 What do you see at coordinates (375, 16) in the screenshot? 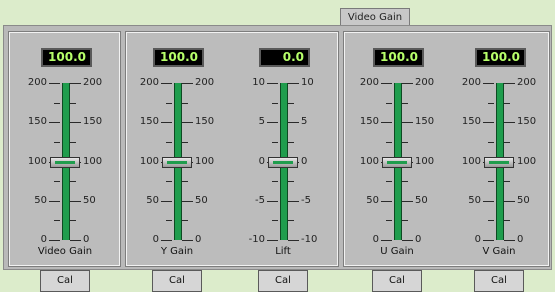
I see `tab-video-gain: Video Gain` at bounding box center [375, 16].